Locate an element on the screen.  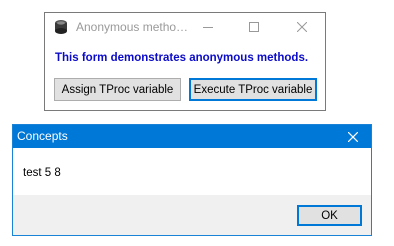
dialog-title: Concepts is located at coordinates (42, 136).